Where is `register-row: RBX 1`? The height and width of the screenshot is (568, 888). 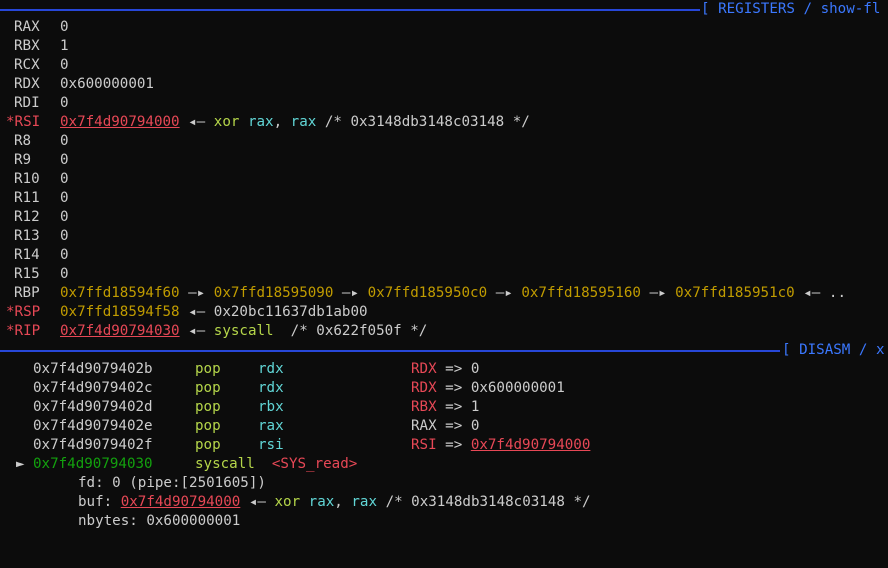
register-row: RBX 1 is located at coordinates (41, 46).